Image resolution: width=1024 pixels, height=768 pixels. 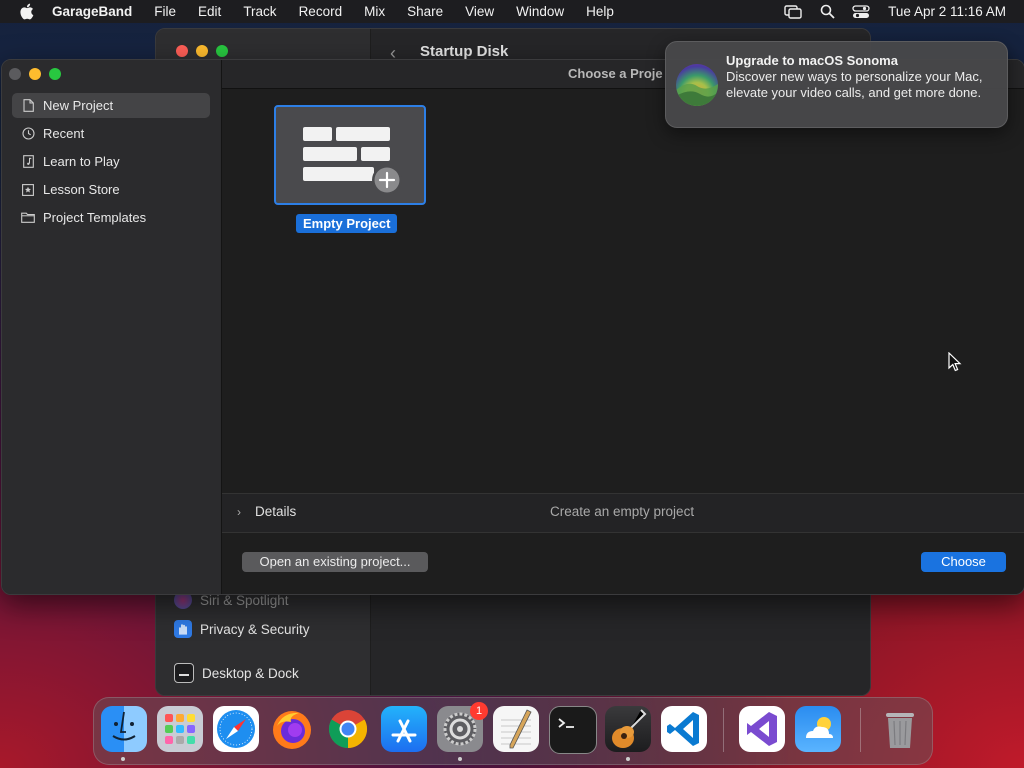 What do you see at coordinates (92, 11) in the screenshot?
I see `menu-app-name: GarageBand` at bounding box center [92, 11].